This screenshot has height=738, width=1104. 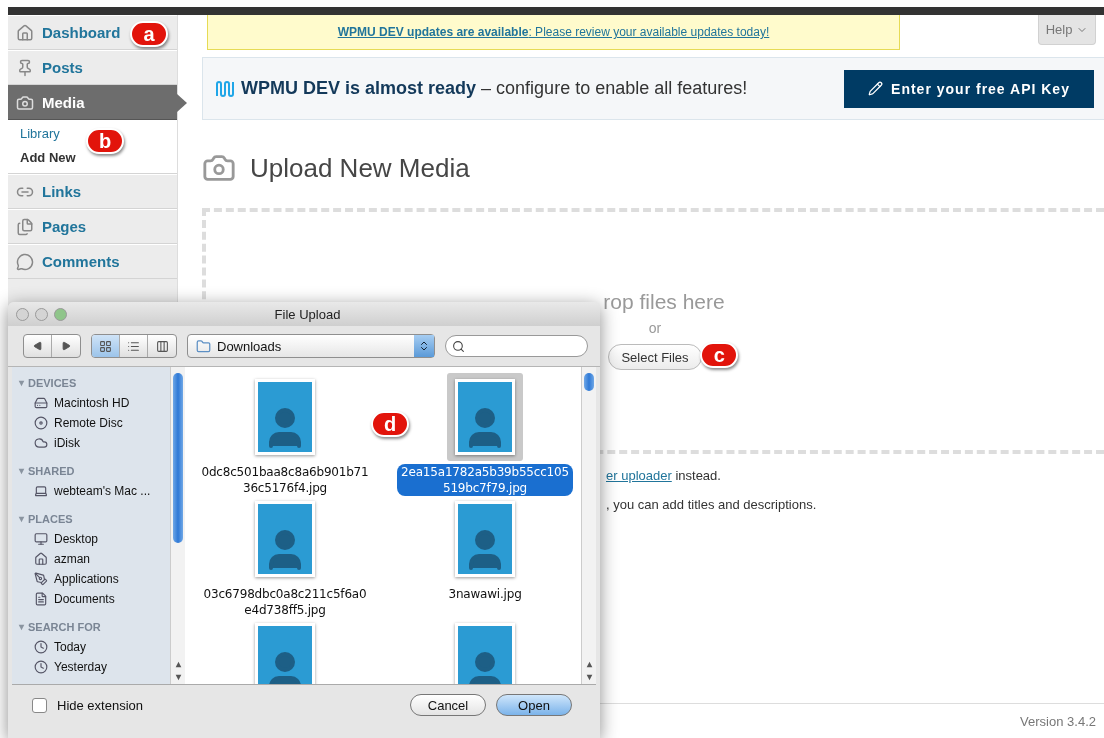 I want to click on speech-bubble-icon, so click(x=25, y=261).